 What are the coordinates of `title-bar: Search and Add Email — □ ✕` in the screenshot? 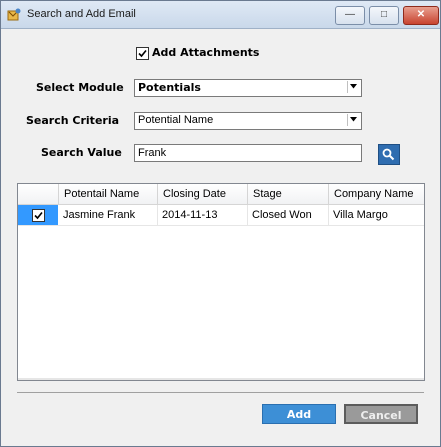 It's located at (220, 15).